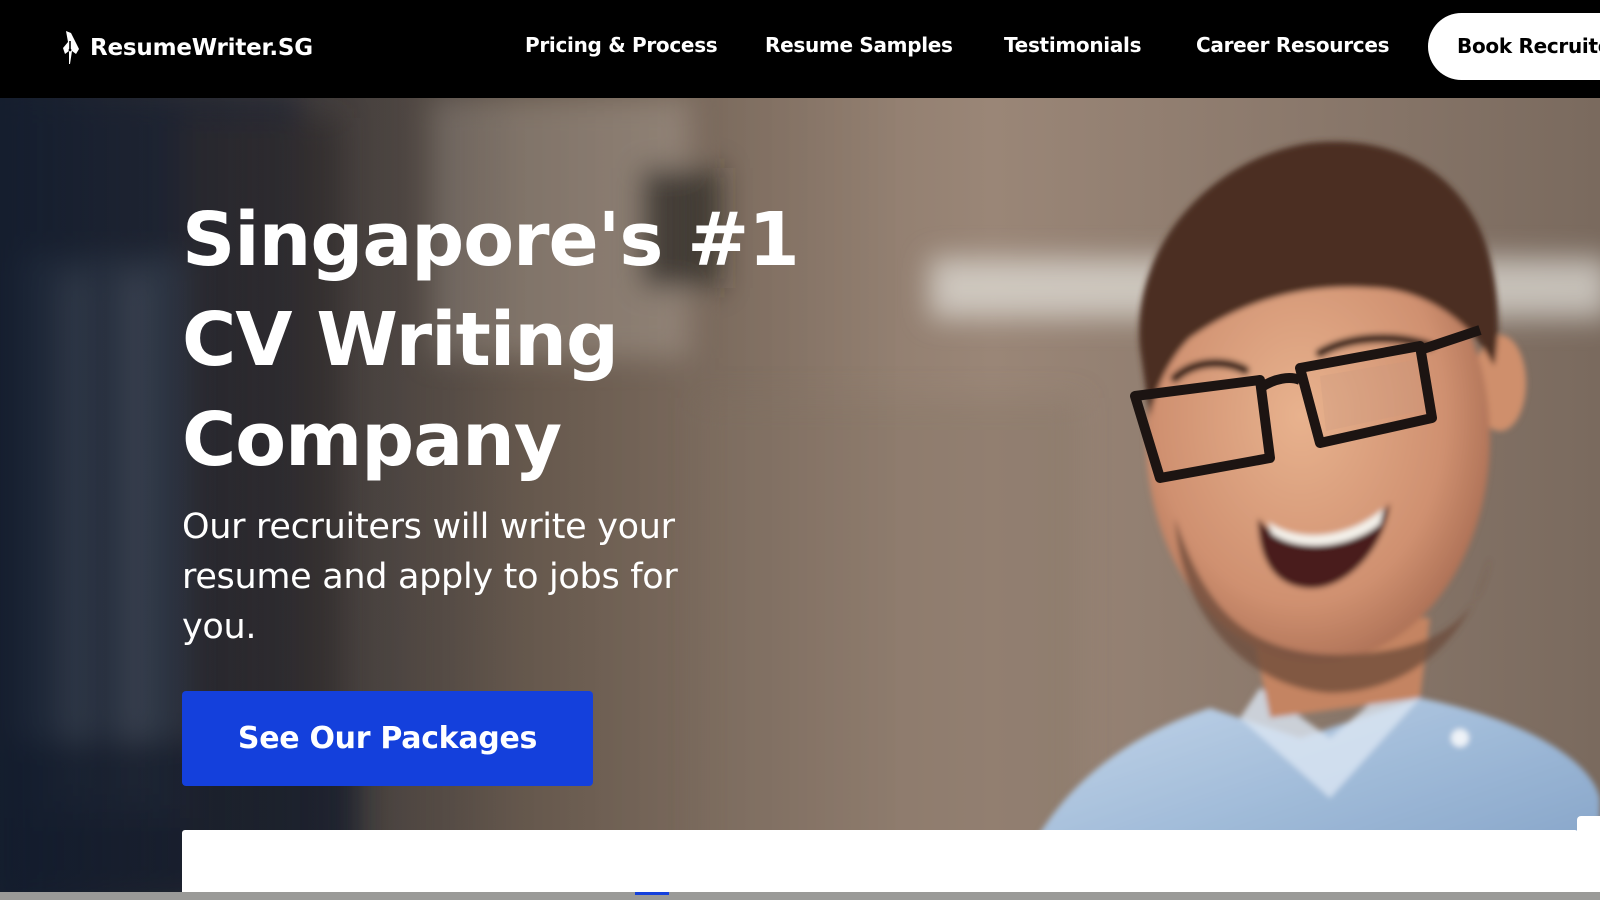 This screenshot has height=900, width=1600. Describe the element at coordinates (491, 340) in the screenshot. I see `hero-title: Singapore's #1 CV Writing Company` at that location.